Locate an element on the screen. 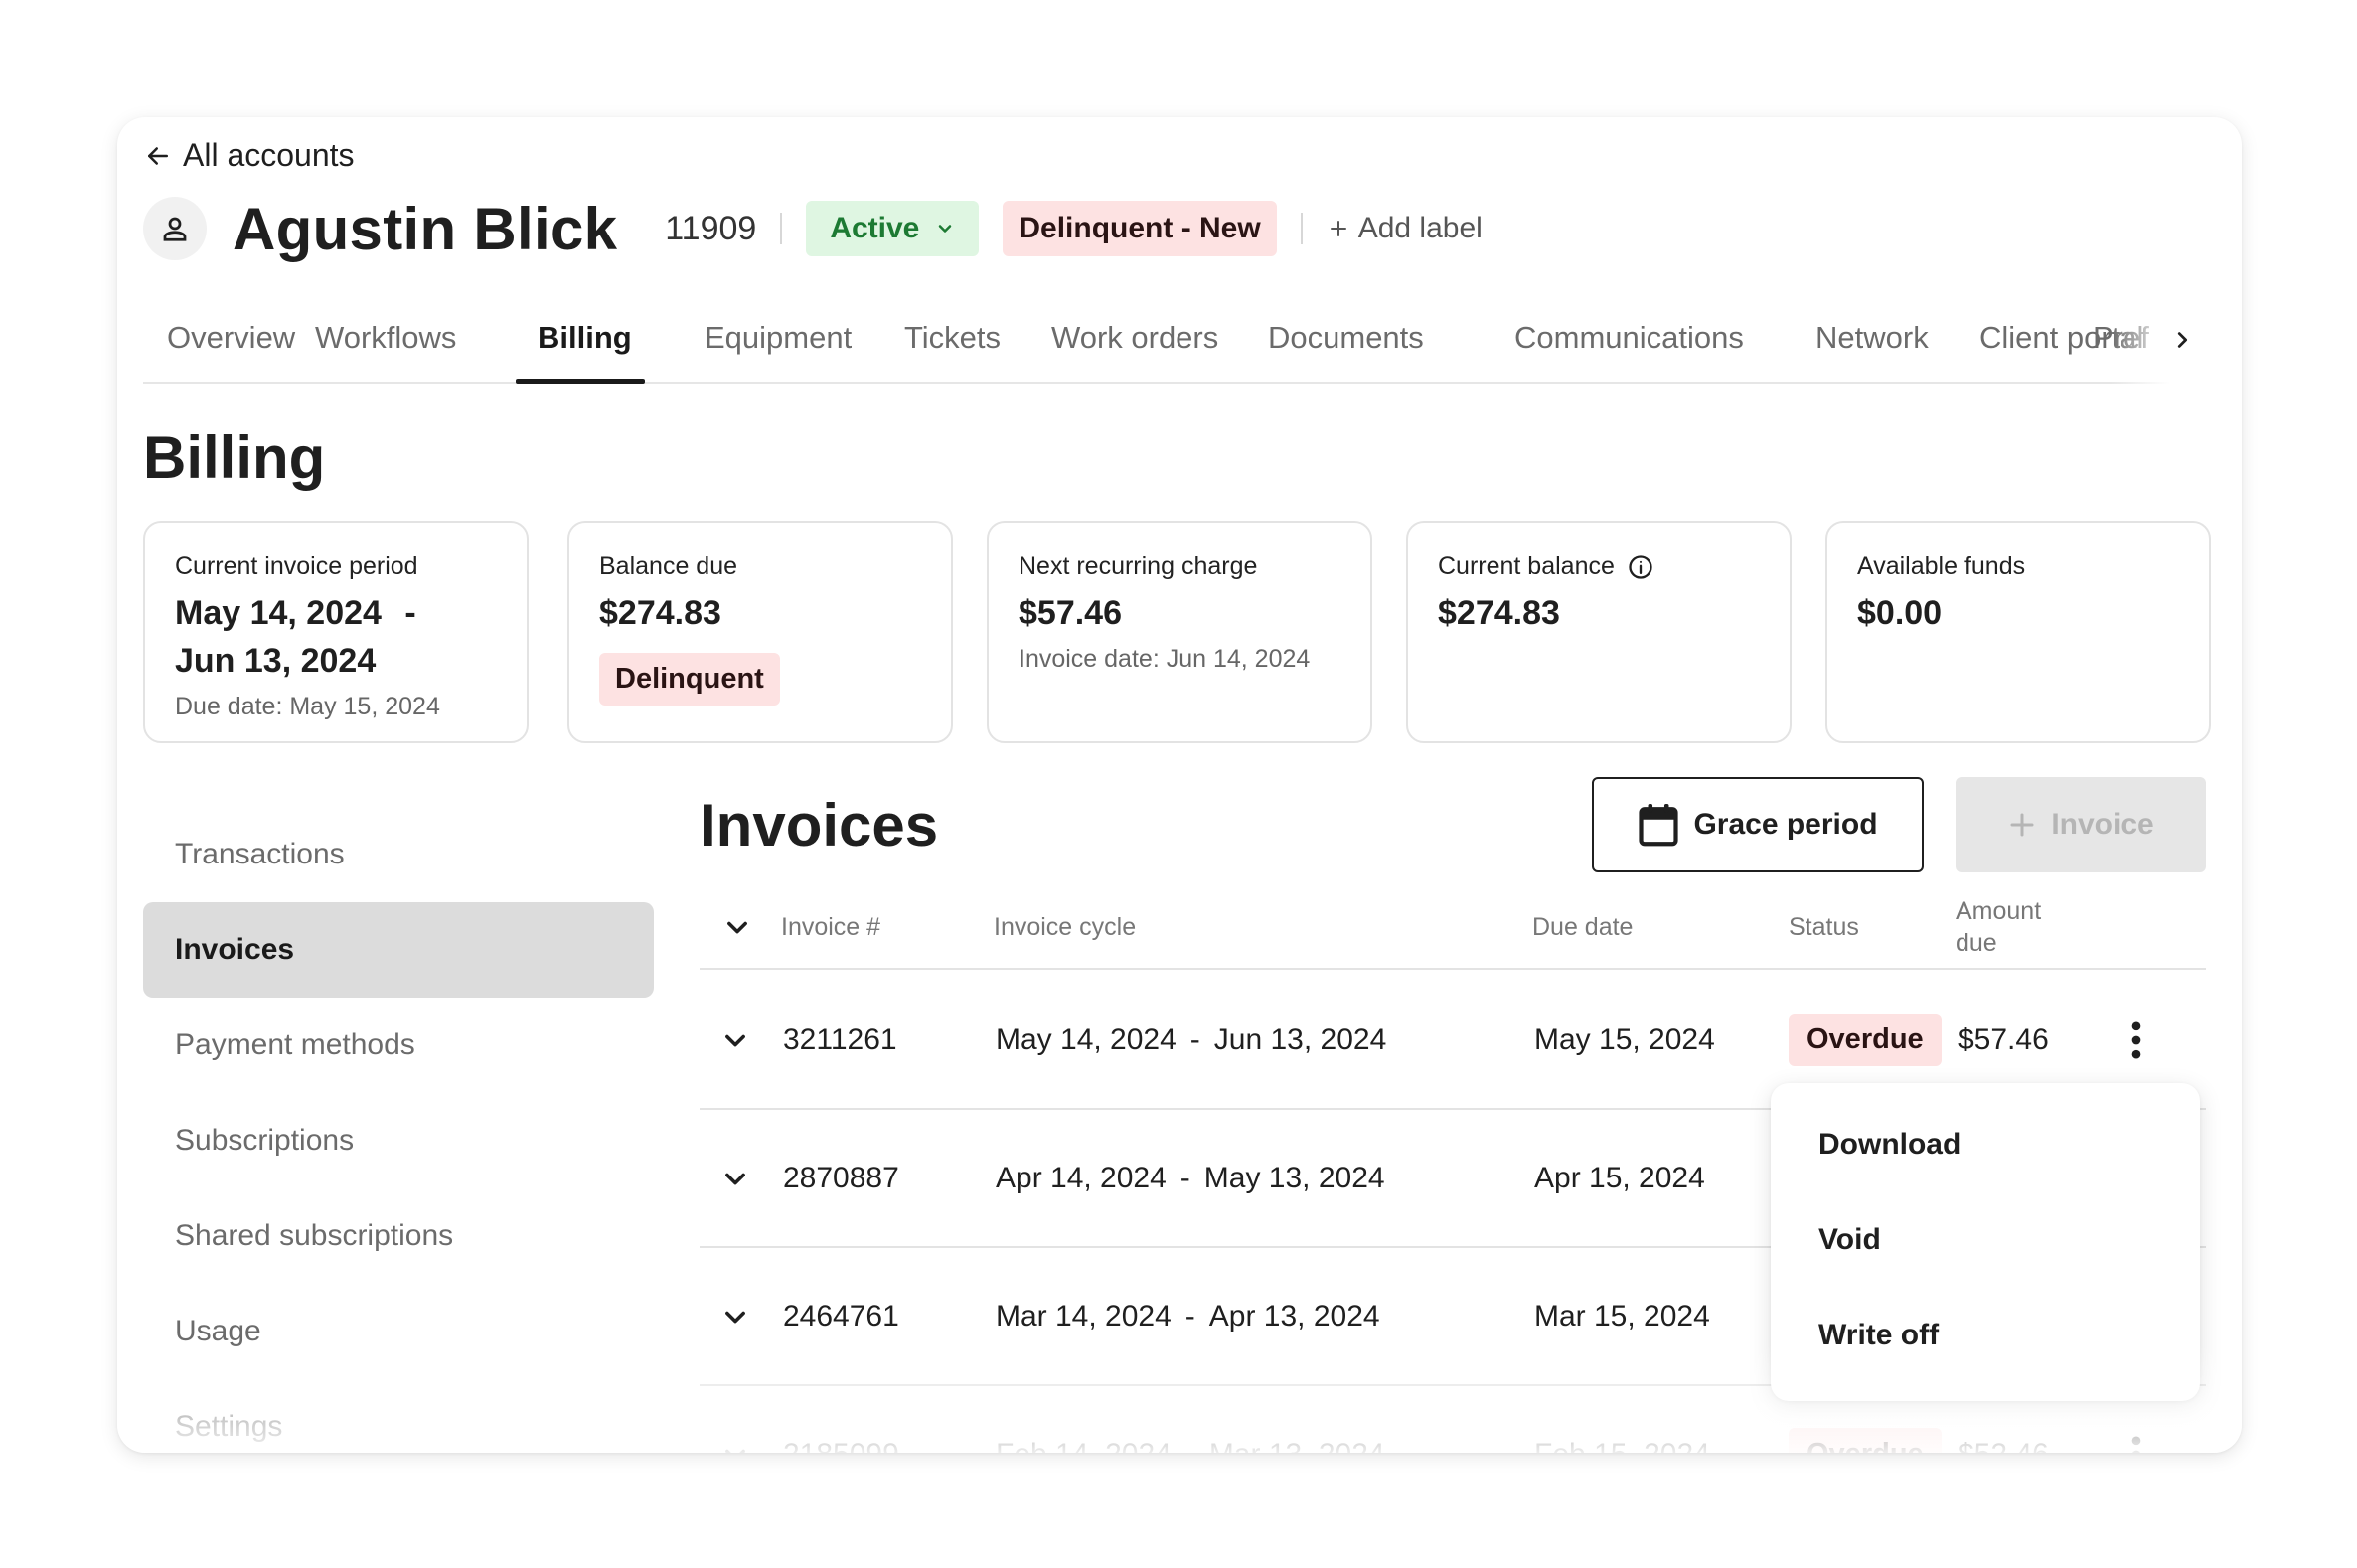  invoice-cycle: May 14, 2024 - Jun 13, 2024 is located at coordinates (1191, 1040).